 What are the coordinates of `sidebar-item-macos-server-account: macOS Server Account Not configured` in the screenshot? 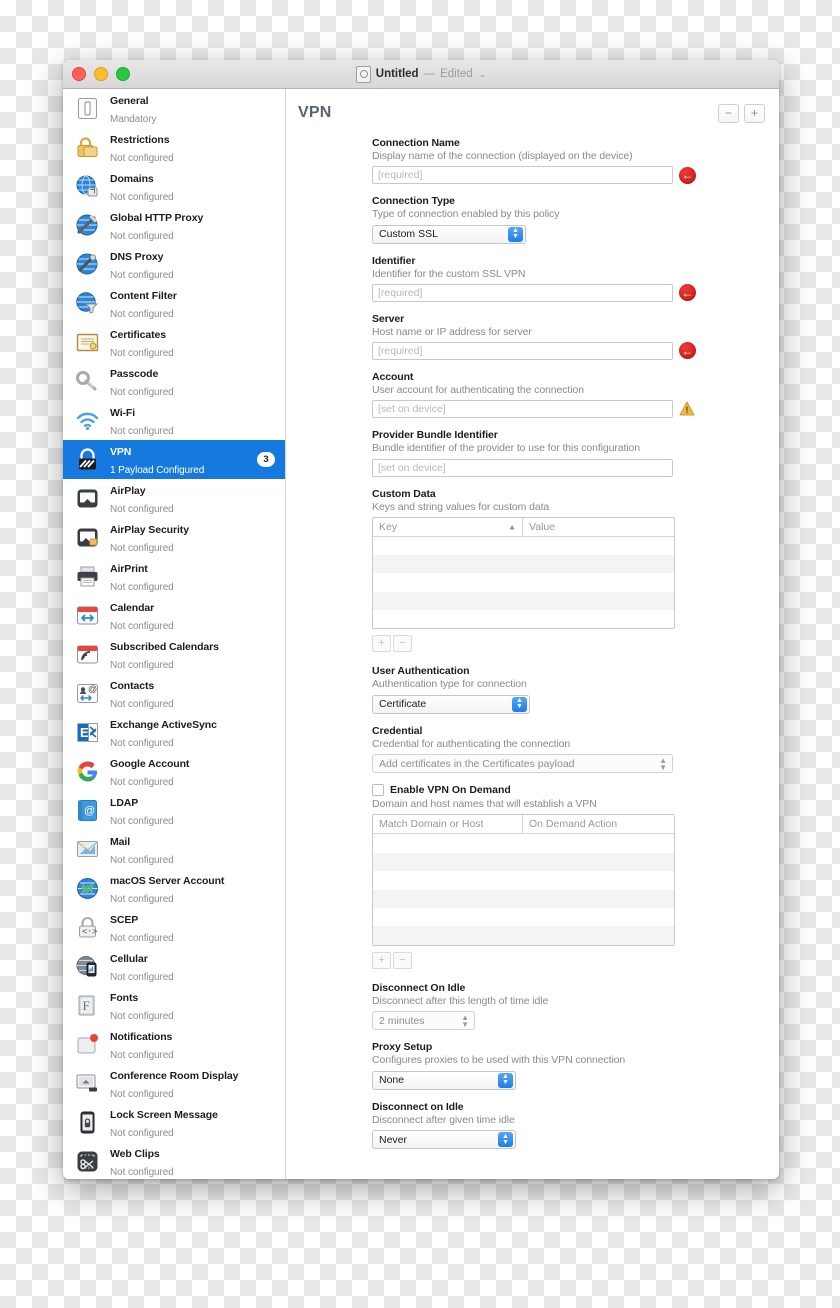 It's located at (174, 888).